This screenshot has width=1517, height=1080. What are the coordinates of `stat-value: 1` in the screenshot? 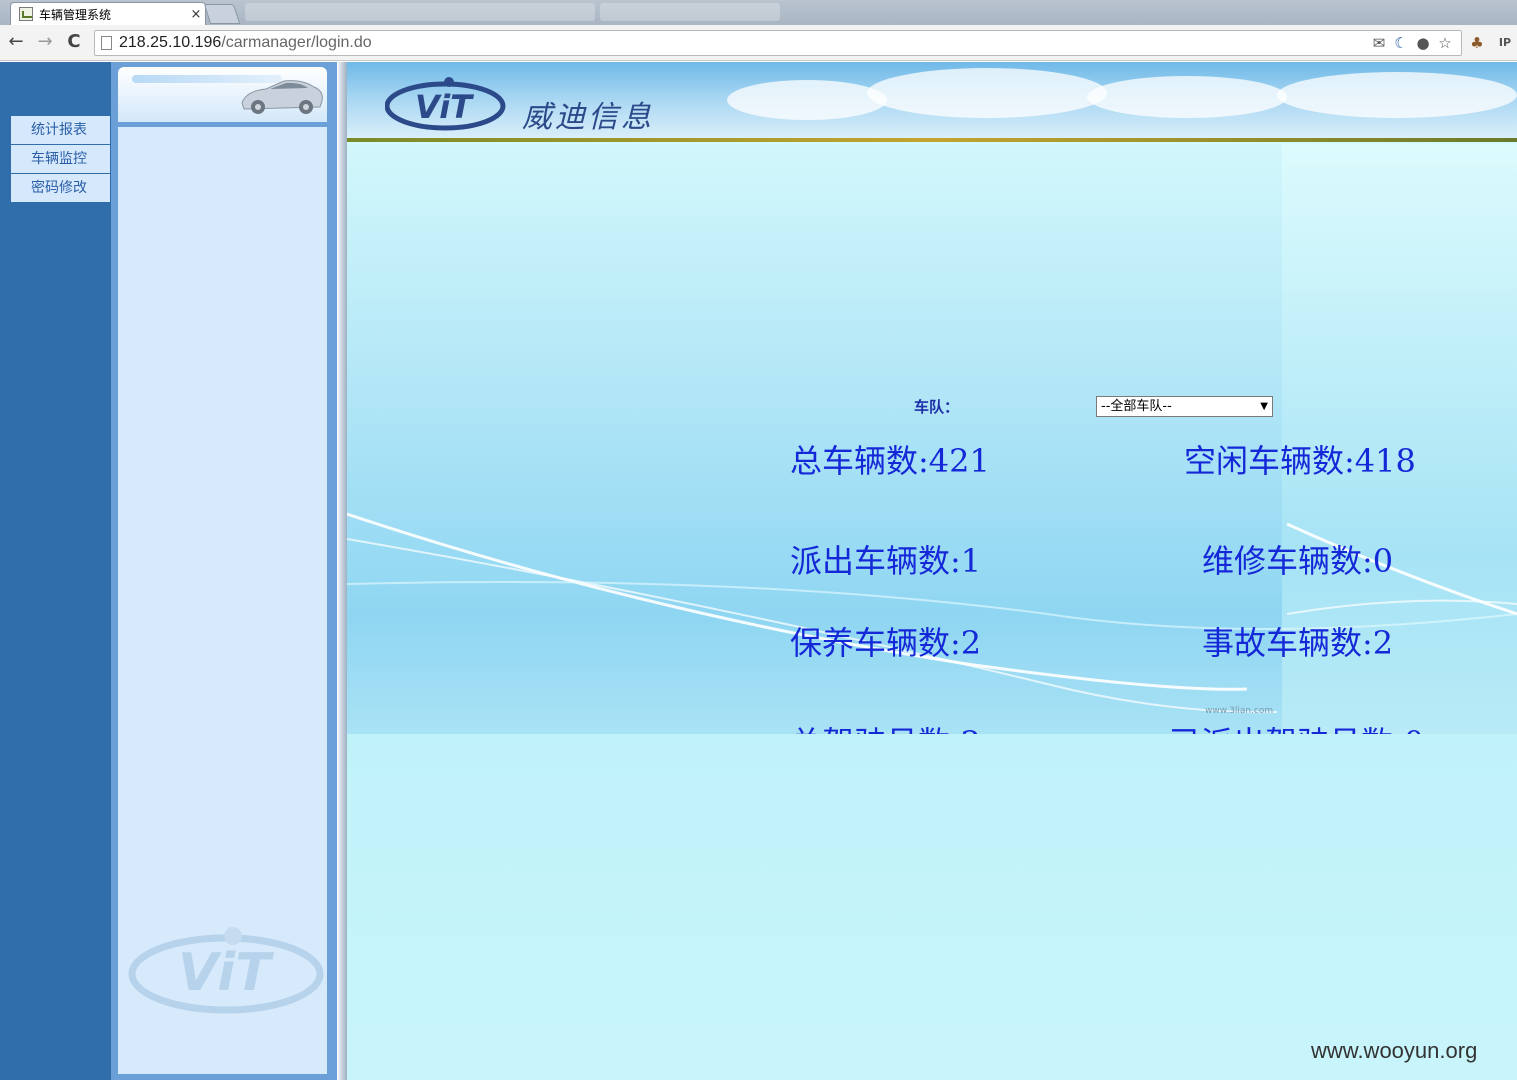 It's located at (971, 561).